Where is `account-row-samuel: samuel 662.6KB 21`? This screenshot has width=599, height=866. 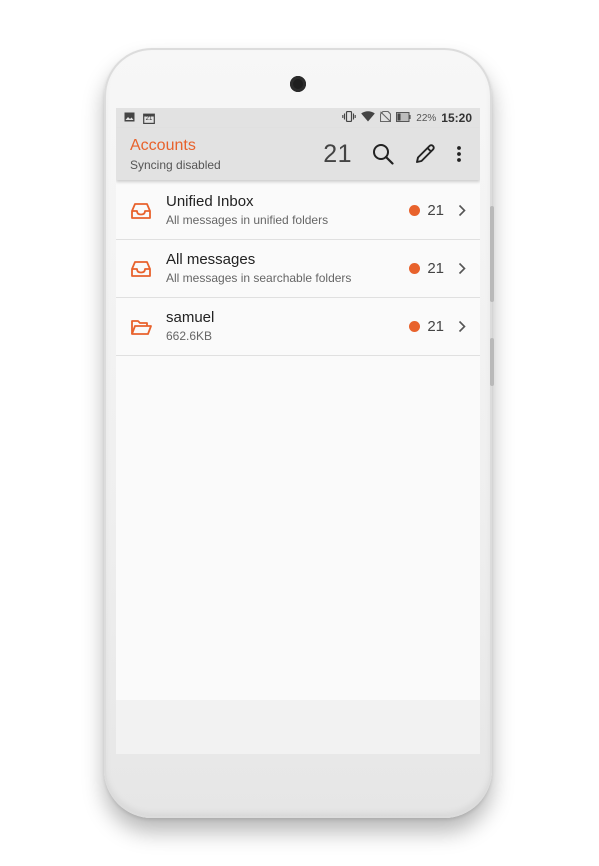
account-row-samuel: samuel 662.6KB 21 is located at coordinates (298, 327).